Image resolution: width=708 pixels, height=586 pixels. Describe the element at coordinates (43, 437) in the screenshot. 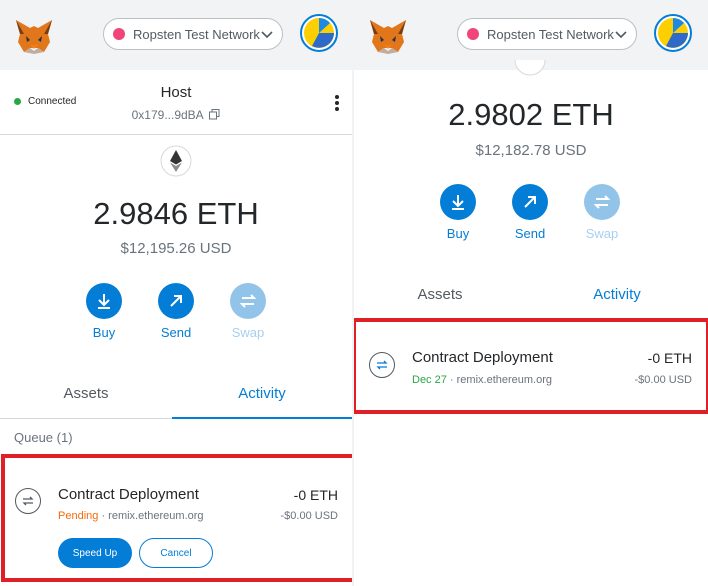

I see `queue-label: Queue (1)` at that location.